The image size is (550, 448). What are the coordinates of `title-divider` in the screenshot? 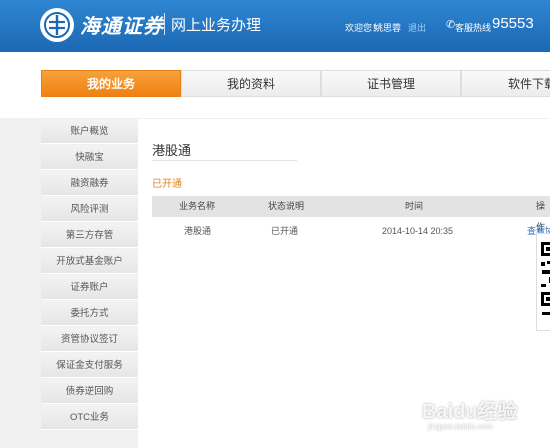 It's located at (224, 160).